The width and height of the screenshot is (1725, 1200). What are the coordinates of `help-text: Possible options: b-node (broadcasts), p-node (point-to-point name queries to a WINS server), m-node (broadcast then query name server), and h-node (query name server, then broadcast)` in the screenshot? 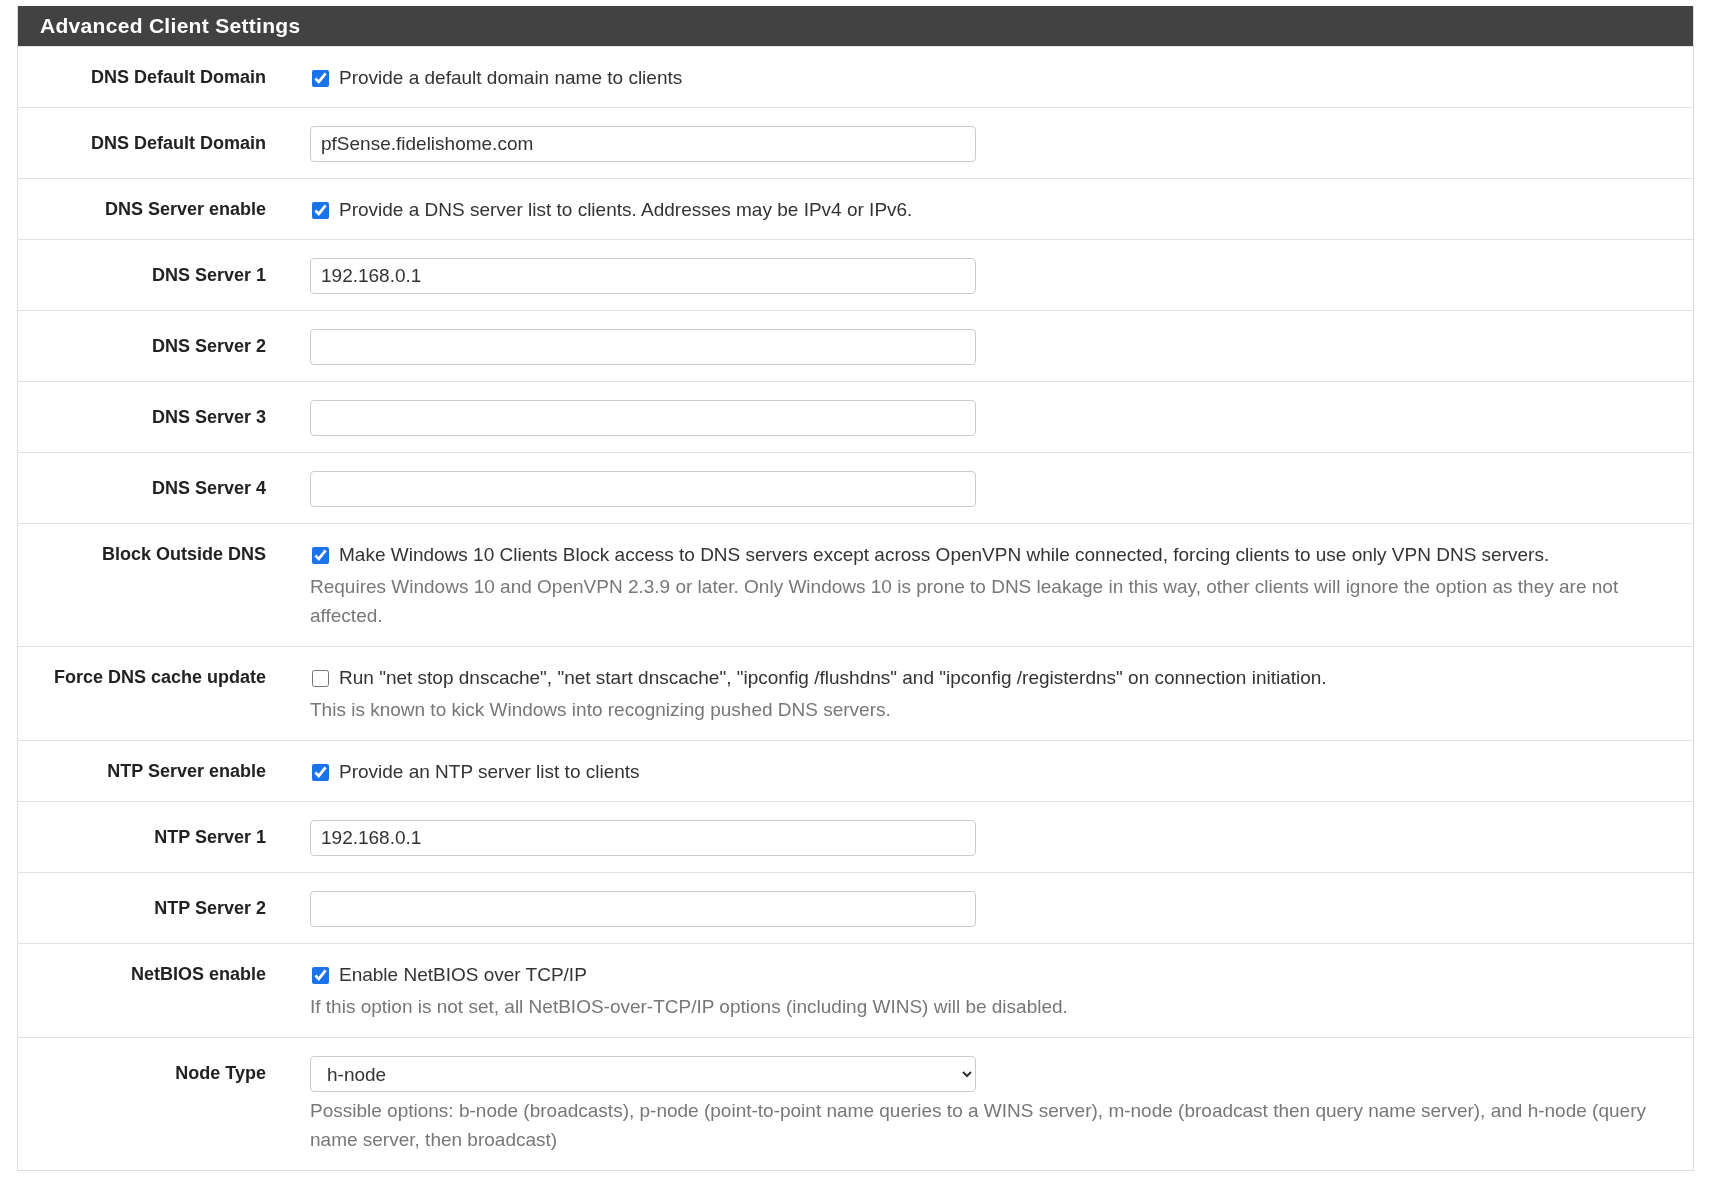 It's located at (978, 1125).